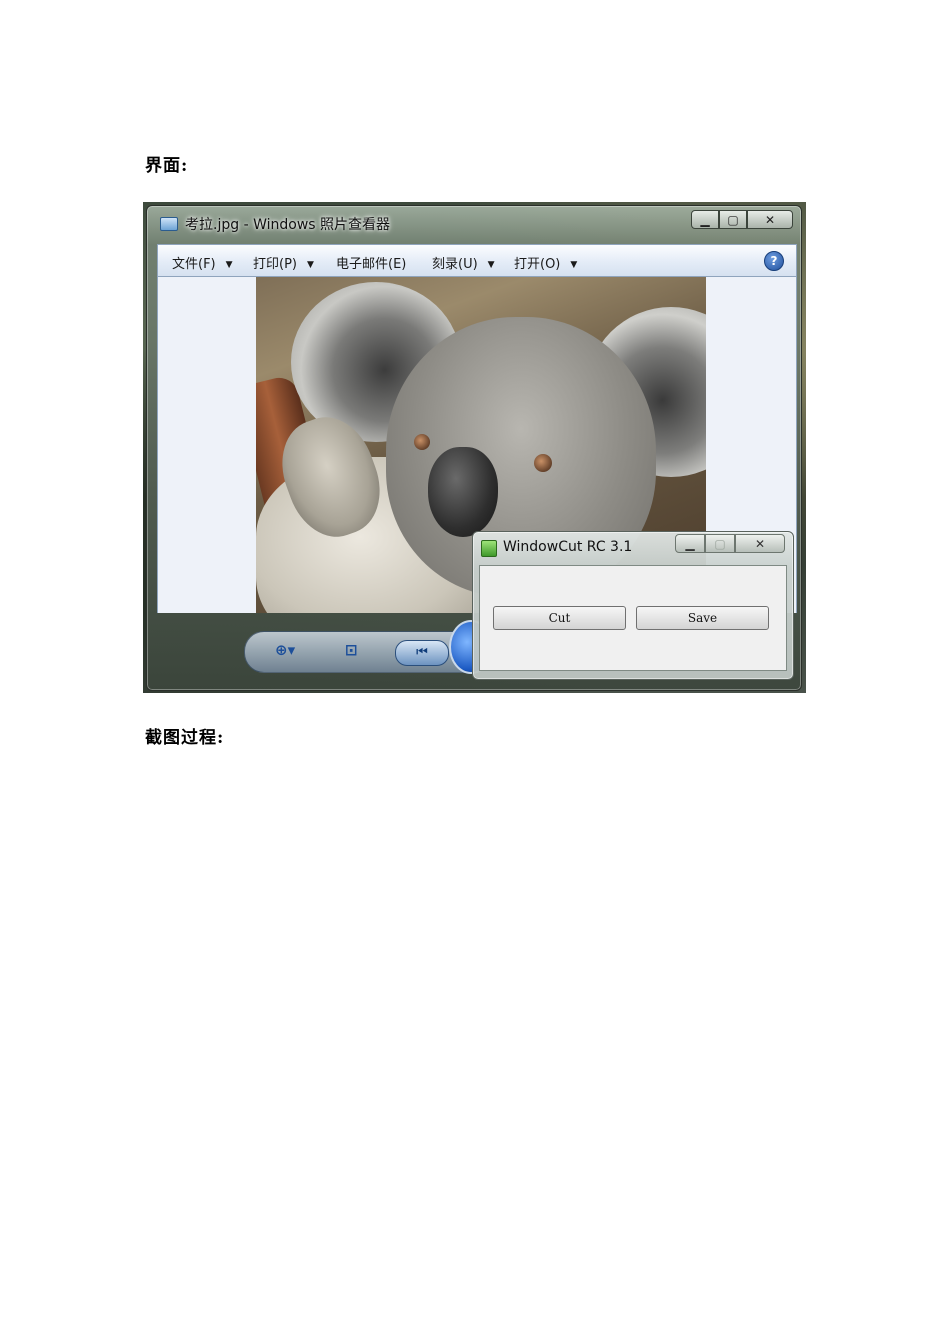 This screenshot has width=950, height=1344. I want to click on previous-icon: ⏮, so click(422, 653).